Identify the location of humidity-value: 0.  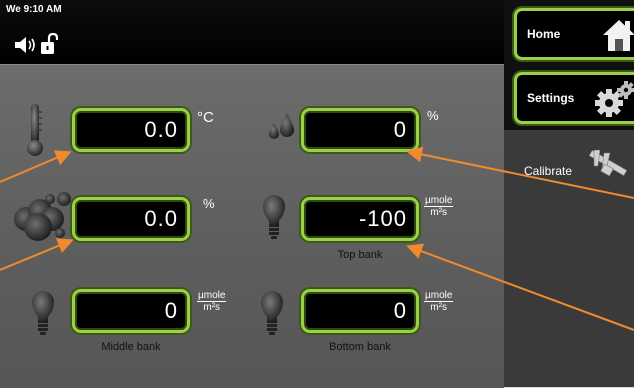
(400, 129).